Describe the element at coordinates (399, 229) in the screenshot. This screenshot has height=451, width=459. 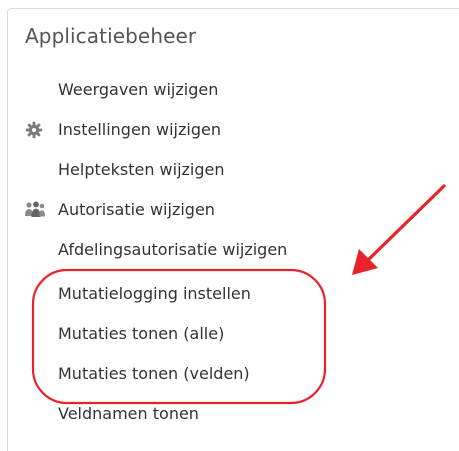
I see `arrow` at that location.